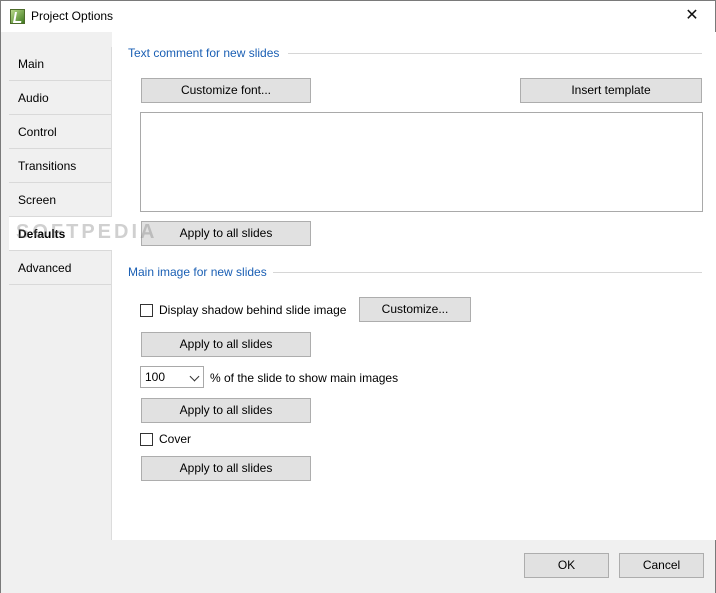  What do you see at coordinates (253, 310) in the screenshot?
I see `shadow-label: Display shadow behind slide image` at bounding box center [253, 310].